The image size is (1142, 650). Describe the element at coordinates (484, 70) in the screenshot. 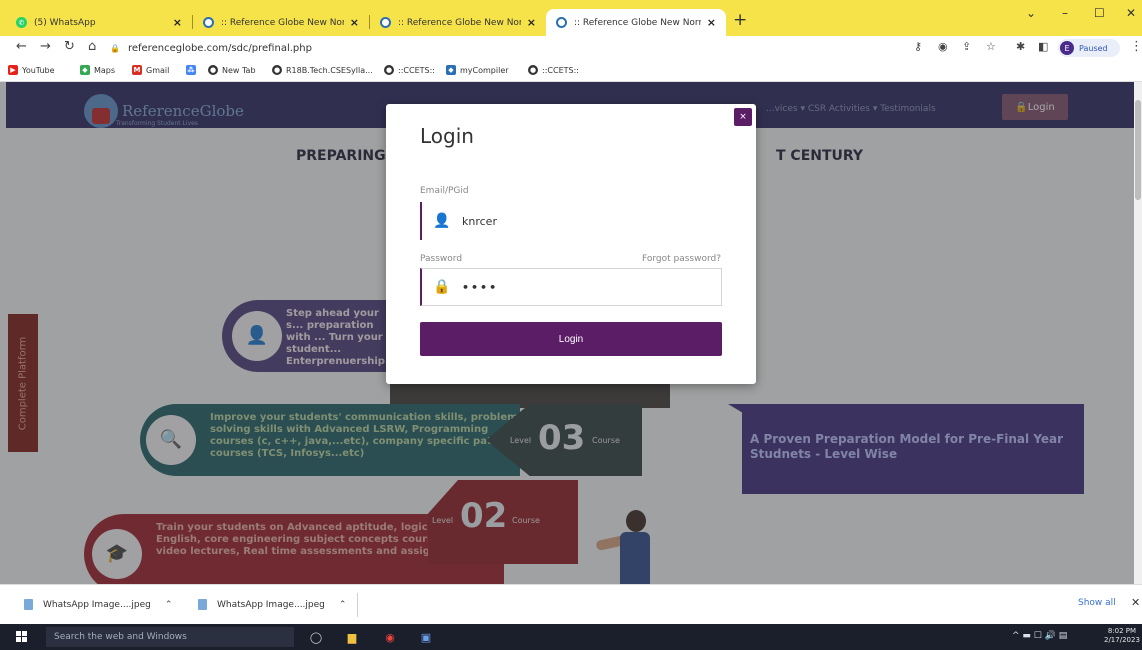

I see `bookmark-label: myCompiler` at that location.